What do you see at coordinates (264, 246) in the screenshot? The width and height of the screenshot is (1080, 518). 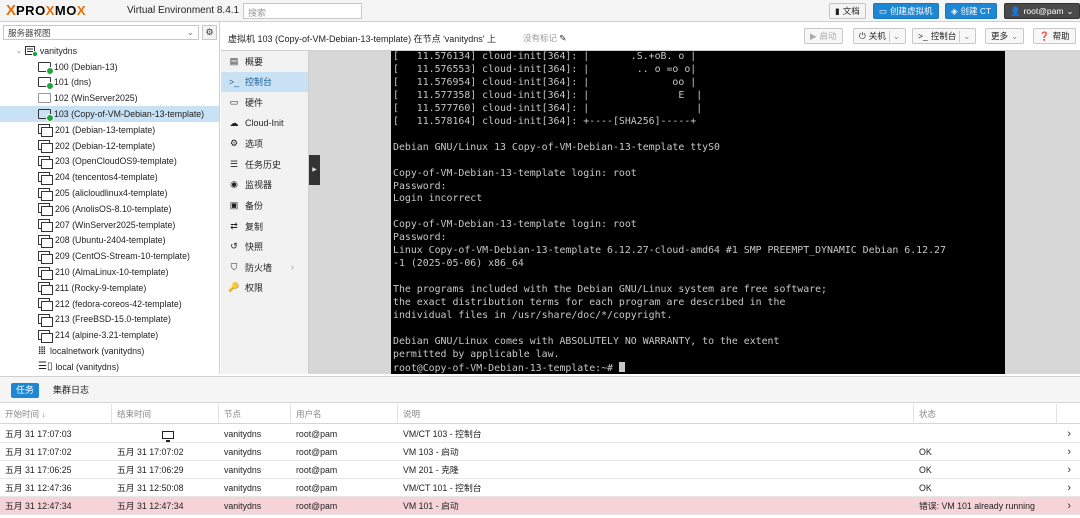 I see `menu-item-snapshots: ↺ 快照` at bounding box center [264, 246].